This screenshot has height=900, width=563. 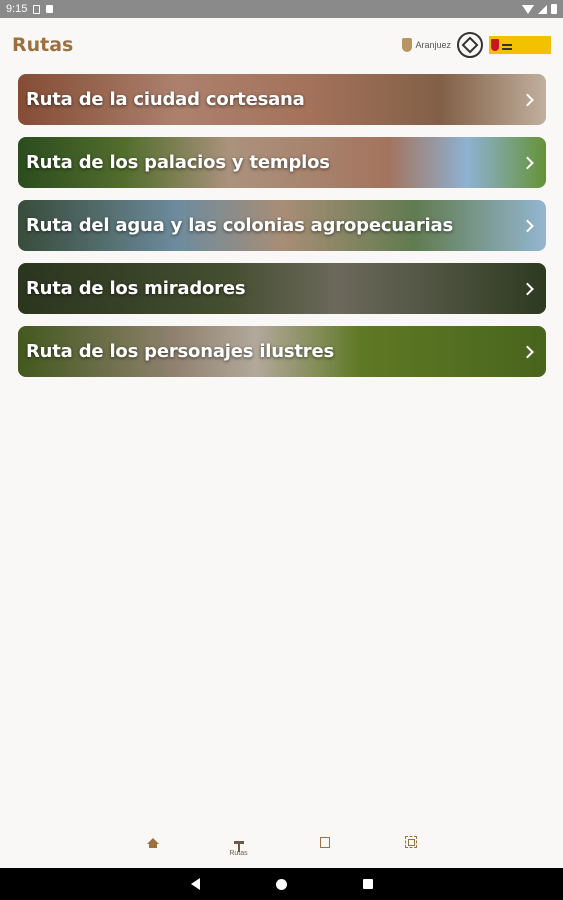 I want to click on system-navigation-bar, so click(x=281, y=884).